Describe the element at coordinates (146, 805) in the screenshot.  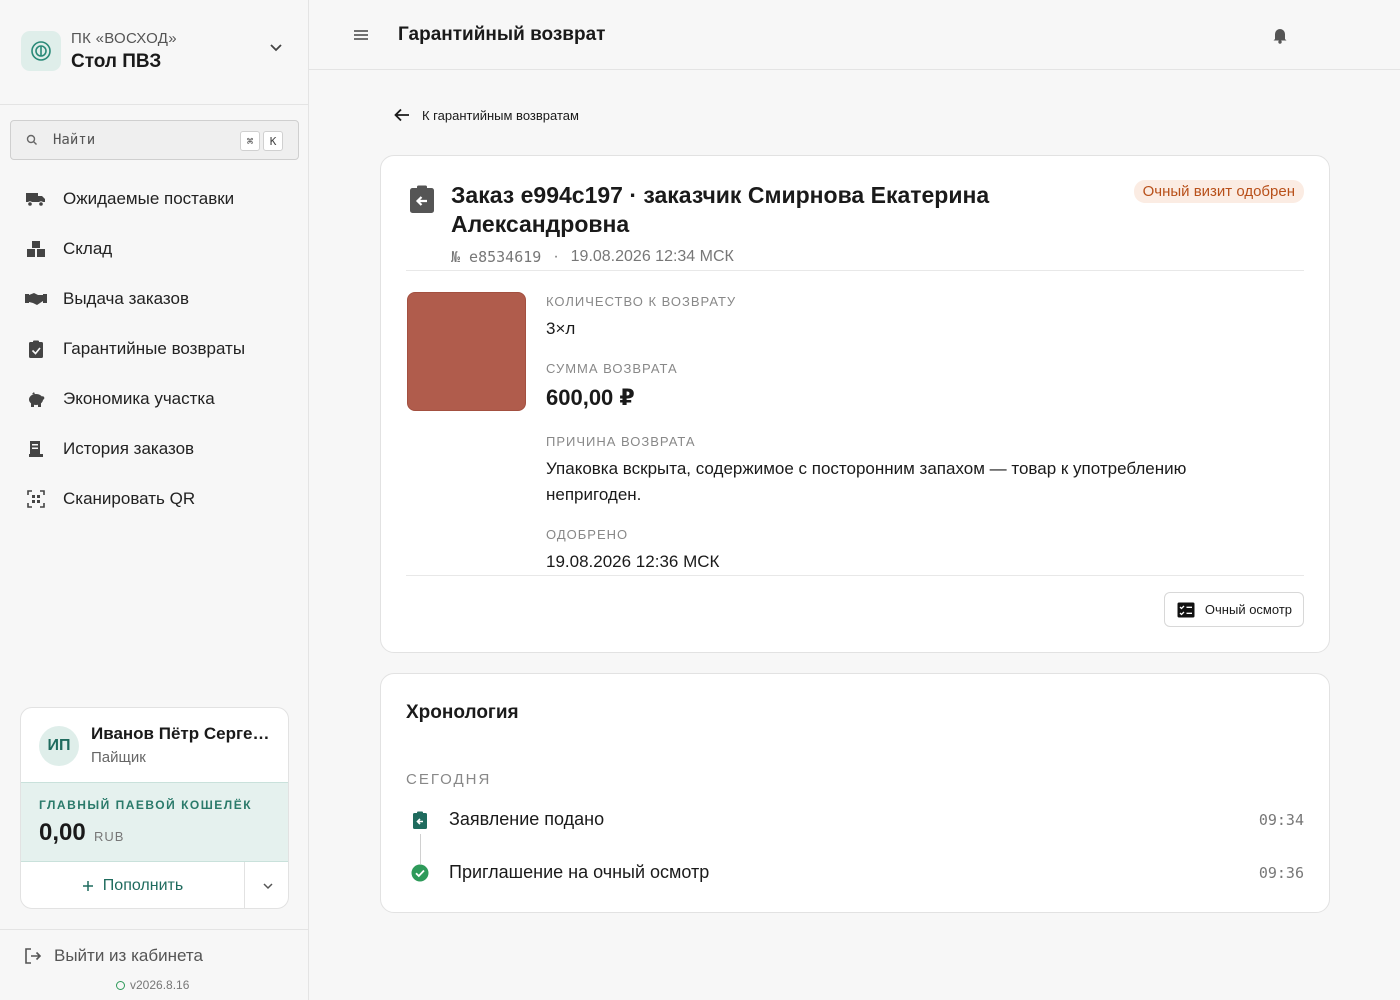
I see `wallet-label: ГЛАВНЫЙ ПАЕВОЙ КОШЕЛЁК` at that location.